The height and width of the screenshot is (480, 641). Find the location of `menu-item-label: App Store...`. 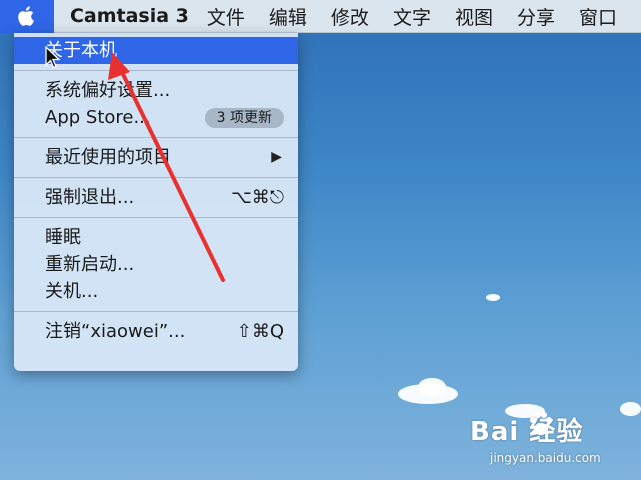

menu-item-label: App Store... is located at coordinates (98, 117).